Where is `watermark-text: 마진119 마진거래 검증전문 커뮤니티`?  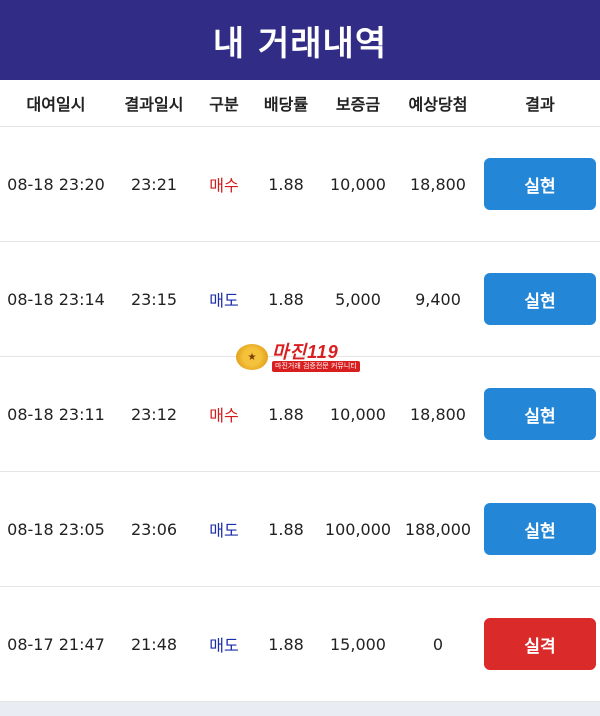
watermark-text: 마진119 마진거래 검증전문 커뮤니티 is located at coordinates (316, 357).